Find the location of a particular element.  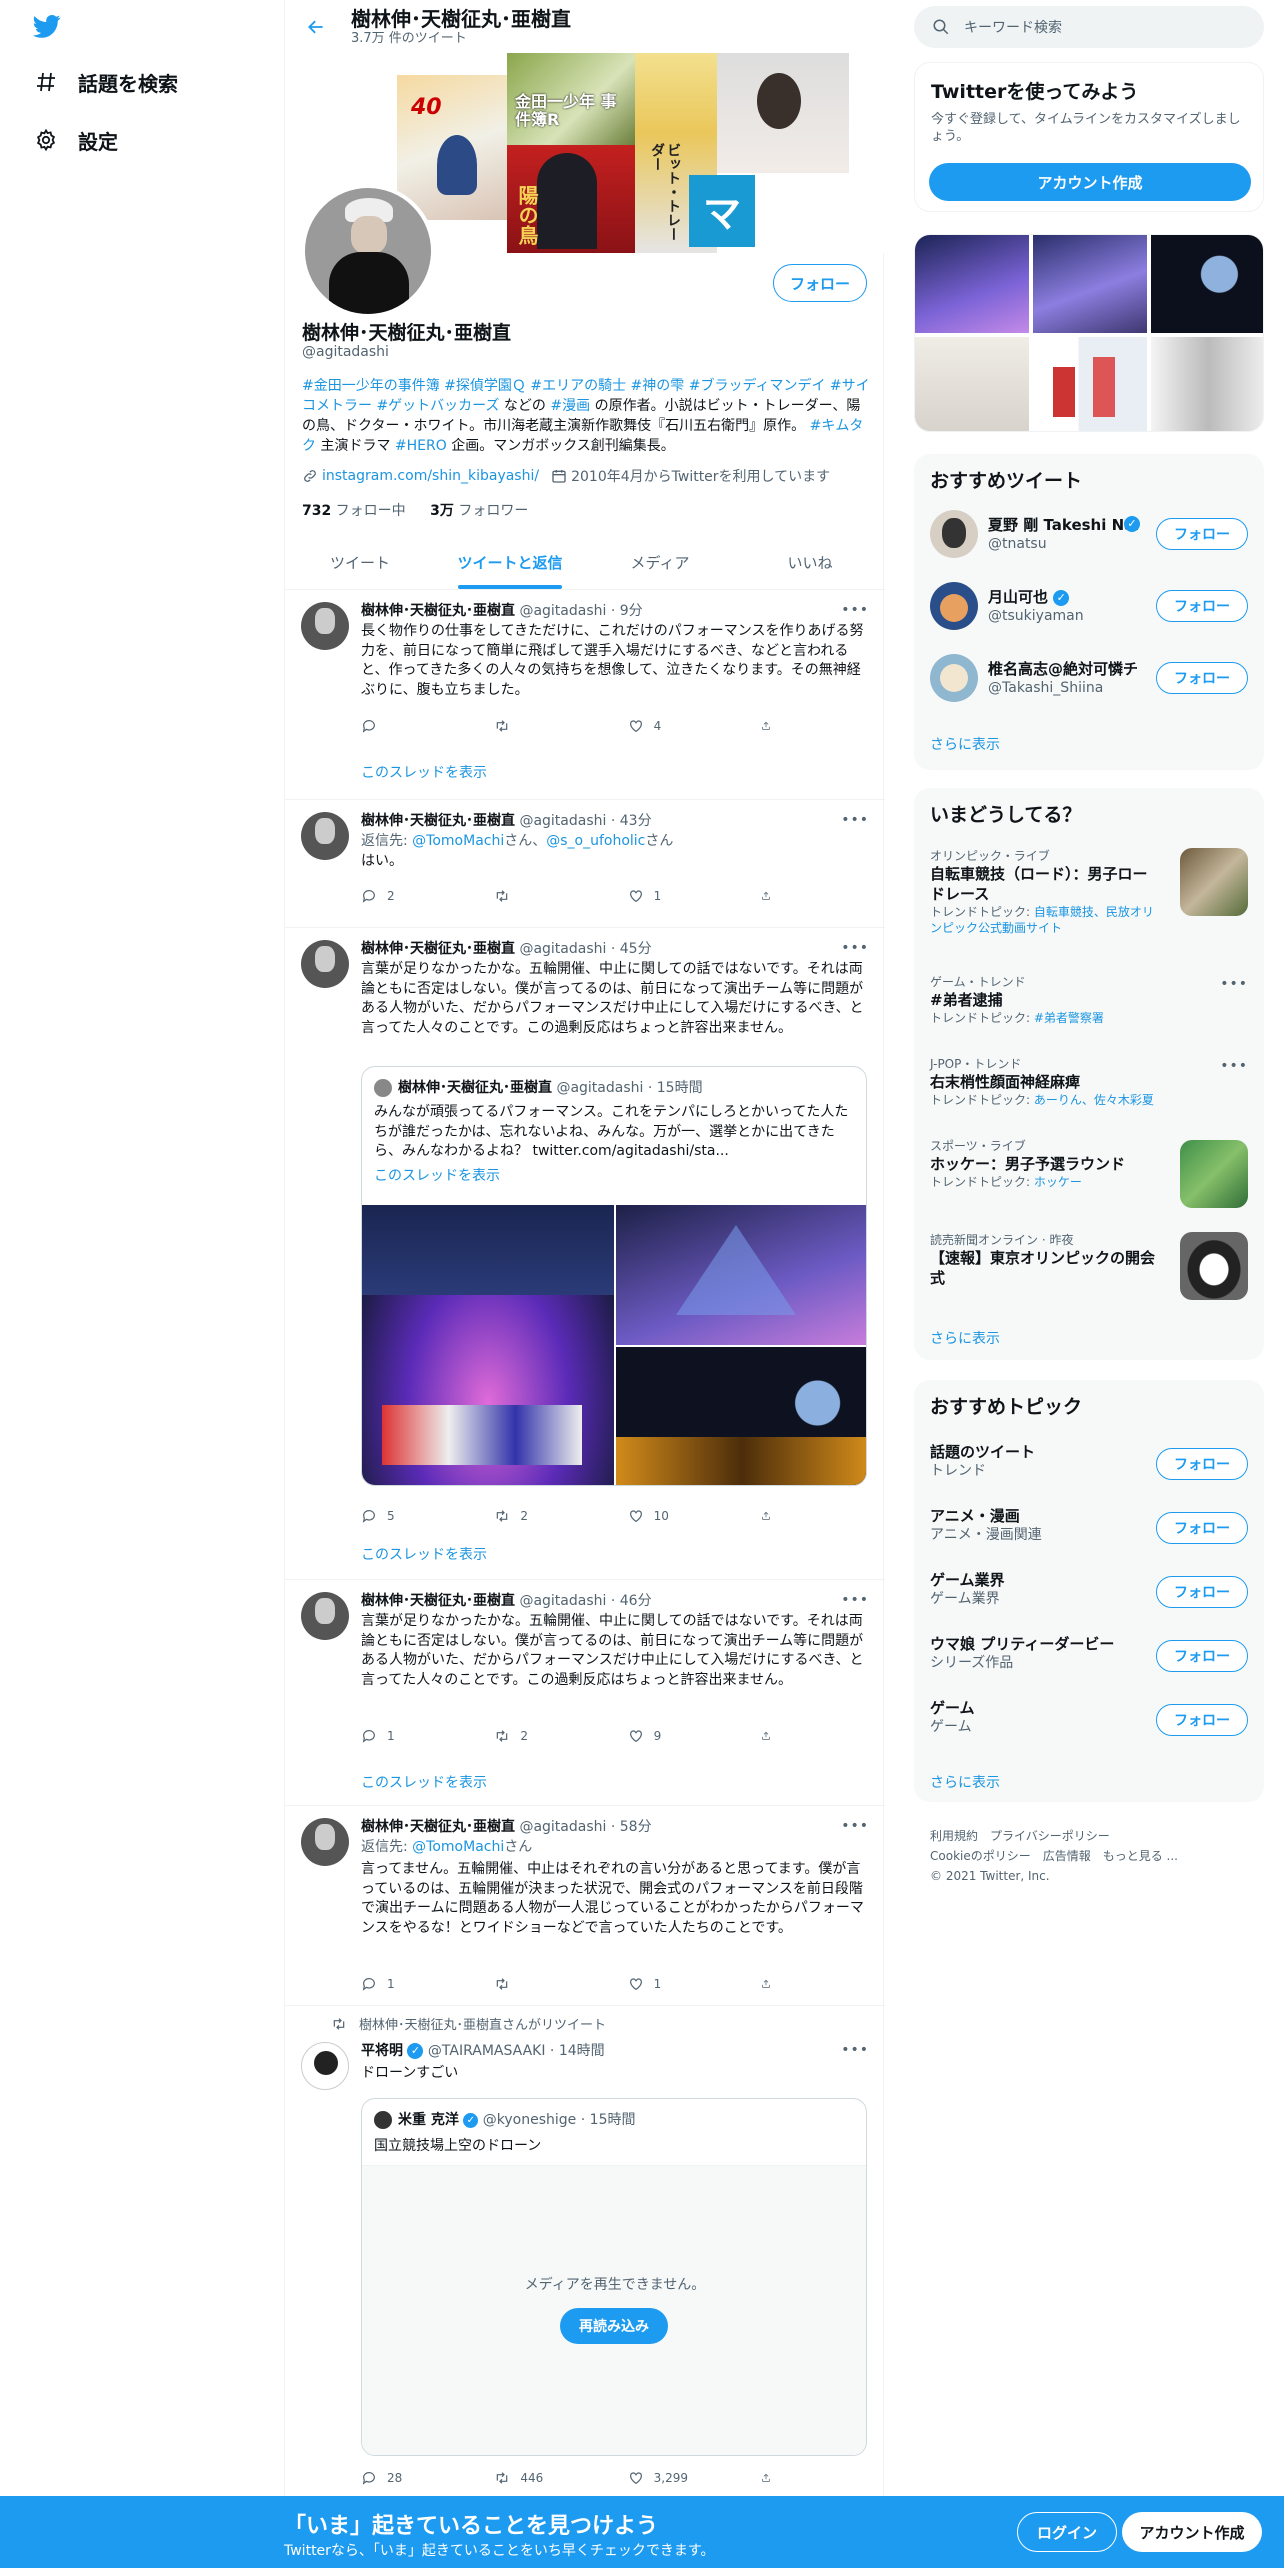

reload-button: 再読み込み is located at coordinates (614, 2326).